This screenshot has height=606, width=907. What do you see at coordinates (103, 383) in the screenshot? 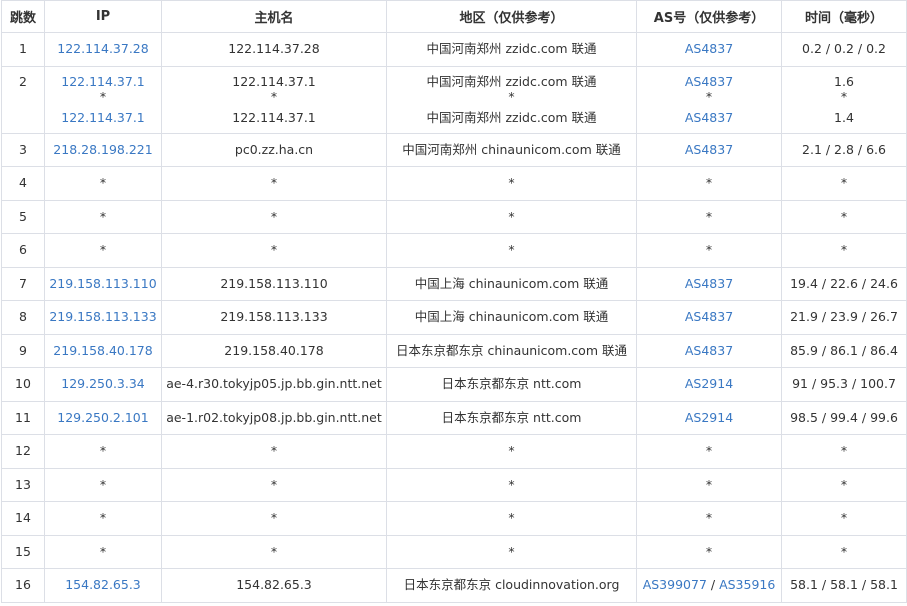
I see `ip-link: 129.250.3.34` at bounding box center [103, 383].